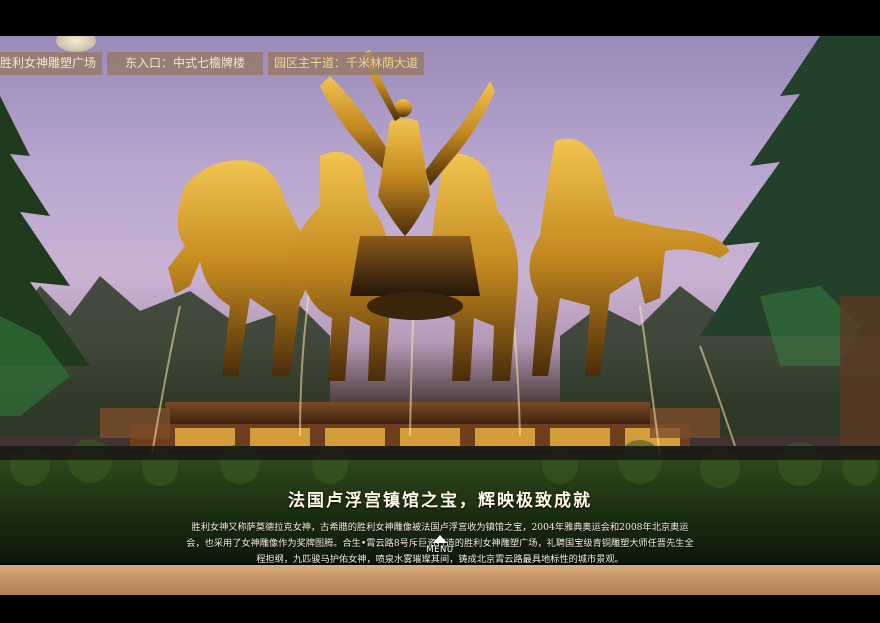  I want to click on bottom-bar, so click(440, 580).